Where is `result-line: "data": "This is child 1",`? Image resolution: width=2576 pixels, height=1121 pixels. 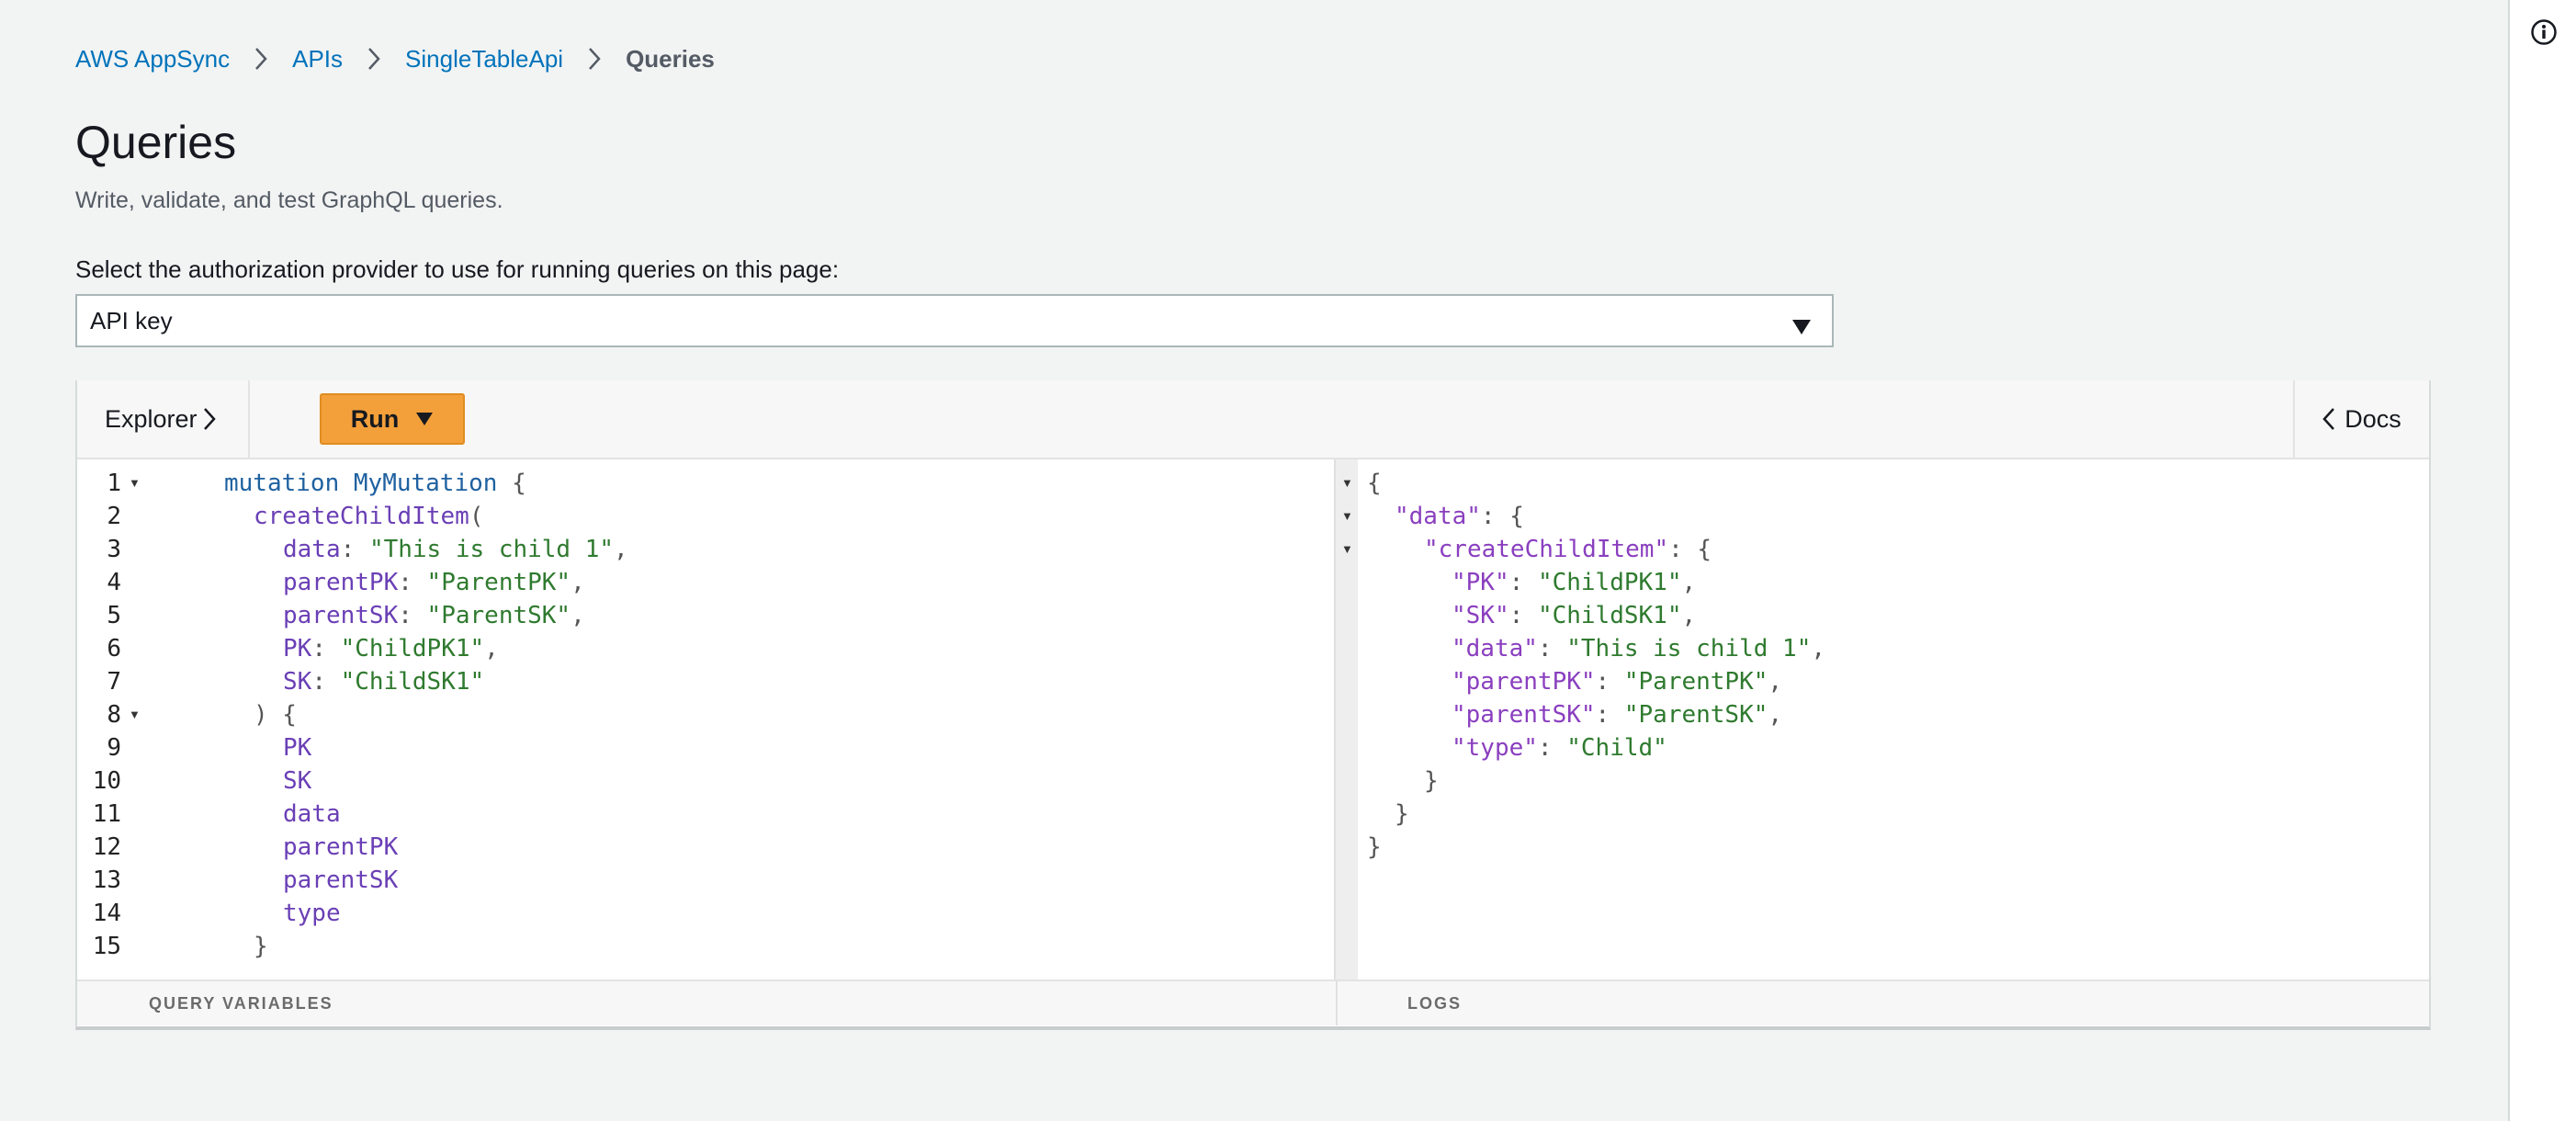 result-line: "data": "This is child 1", is located at coordinates (1638, 648).